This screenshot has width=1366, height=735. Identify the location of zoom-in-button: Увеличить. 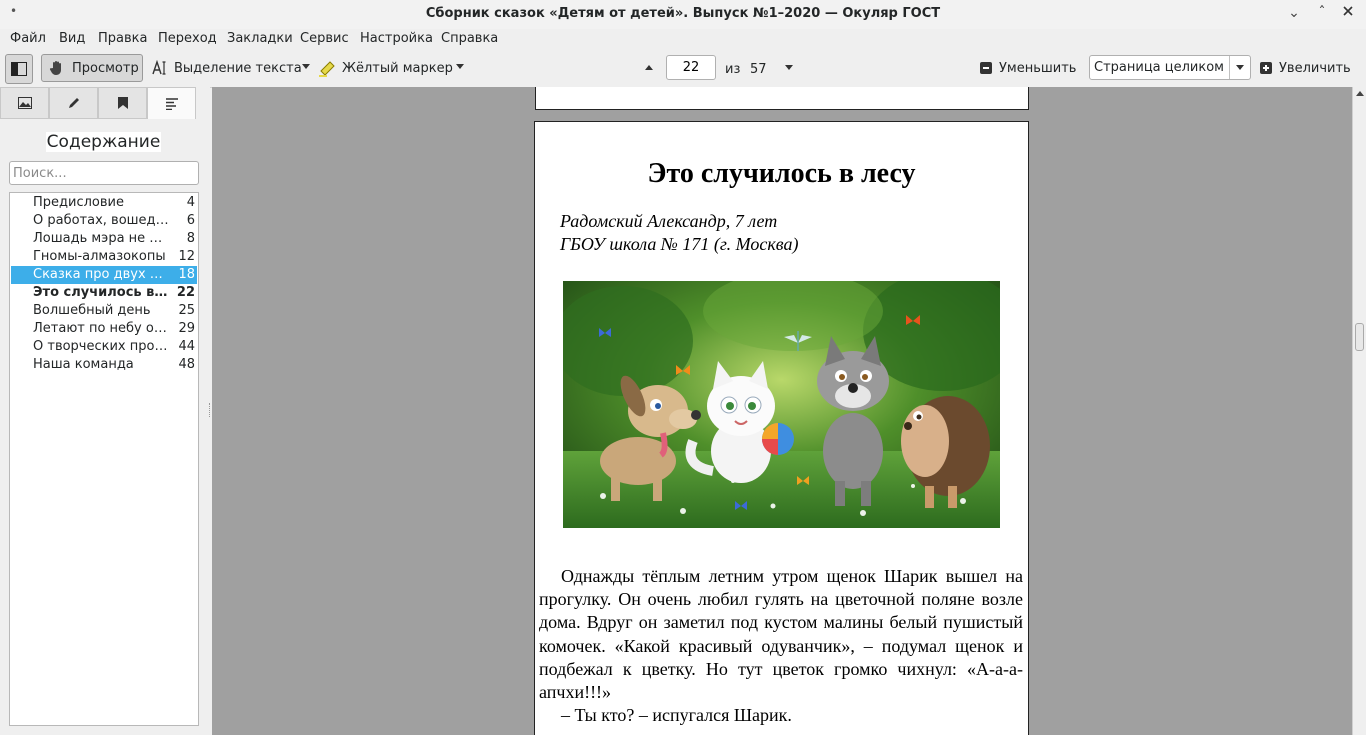
(1305, 68).